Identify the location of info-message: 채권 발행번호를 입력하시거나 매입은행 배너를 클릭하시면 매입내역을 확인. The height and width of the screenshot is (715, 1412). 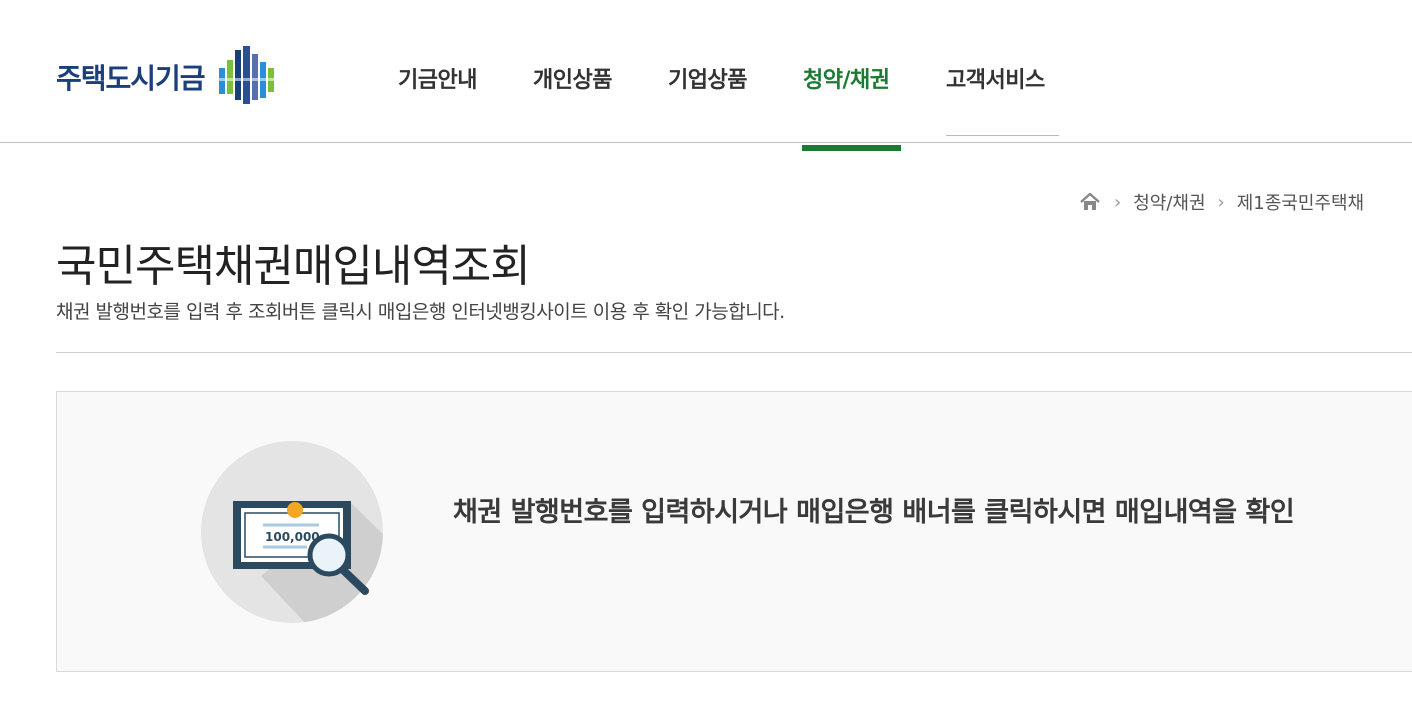
(874, 512).